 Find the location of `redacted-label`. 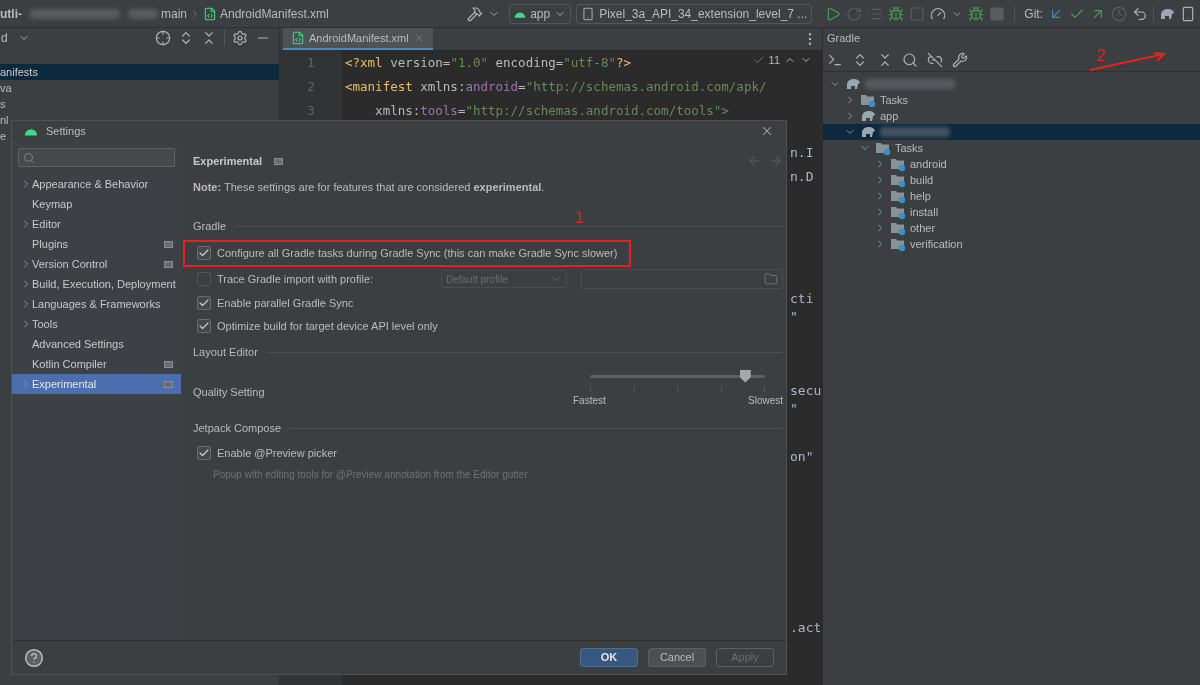

redacted-label is located at coordinates (915, 132).